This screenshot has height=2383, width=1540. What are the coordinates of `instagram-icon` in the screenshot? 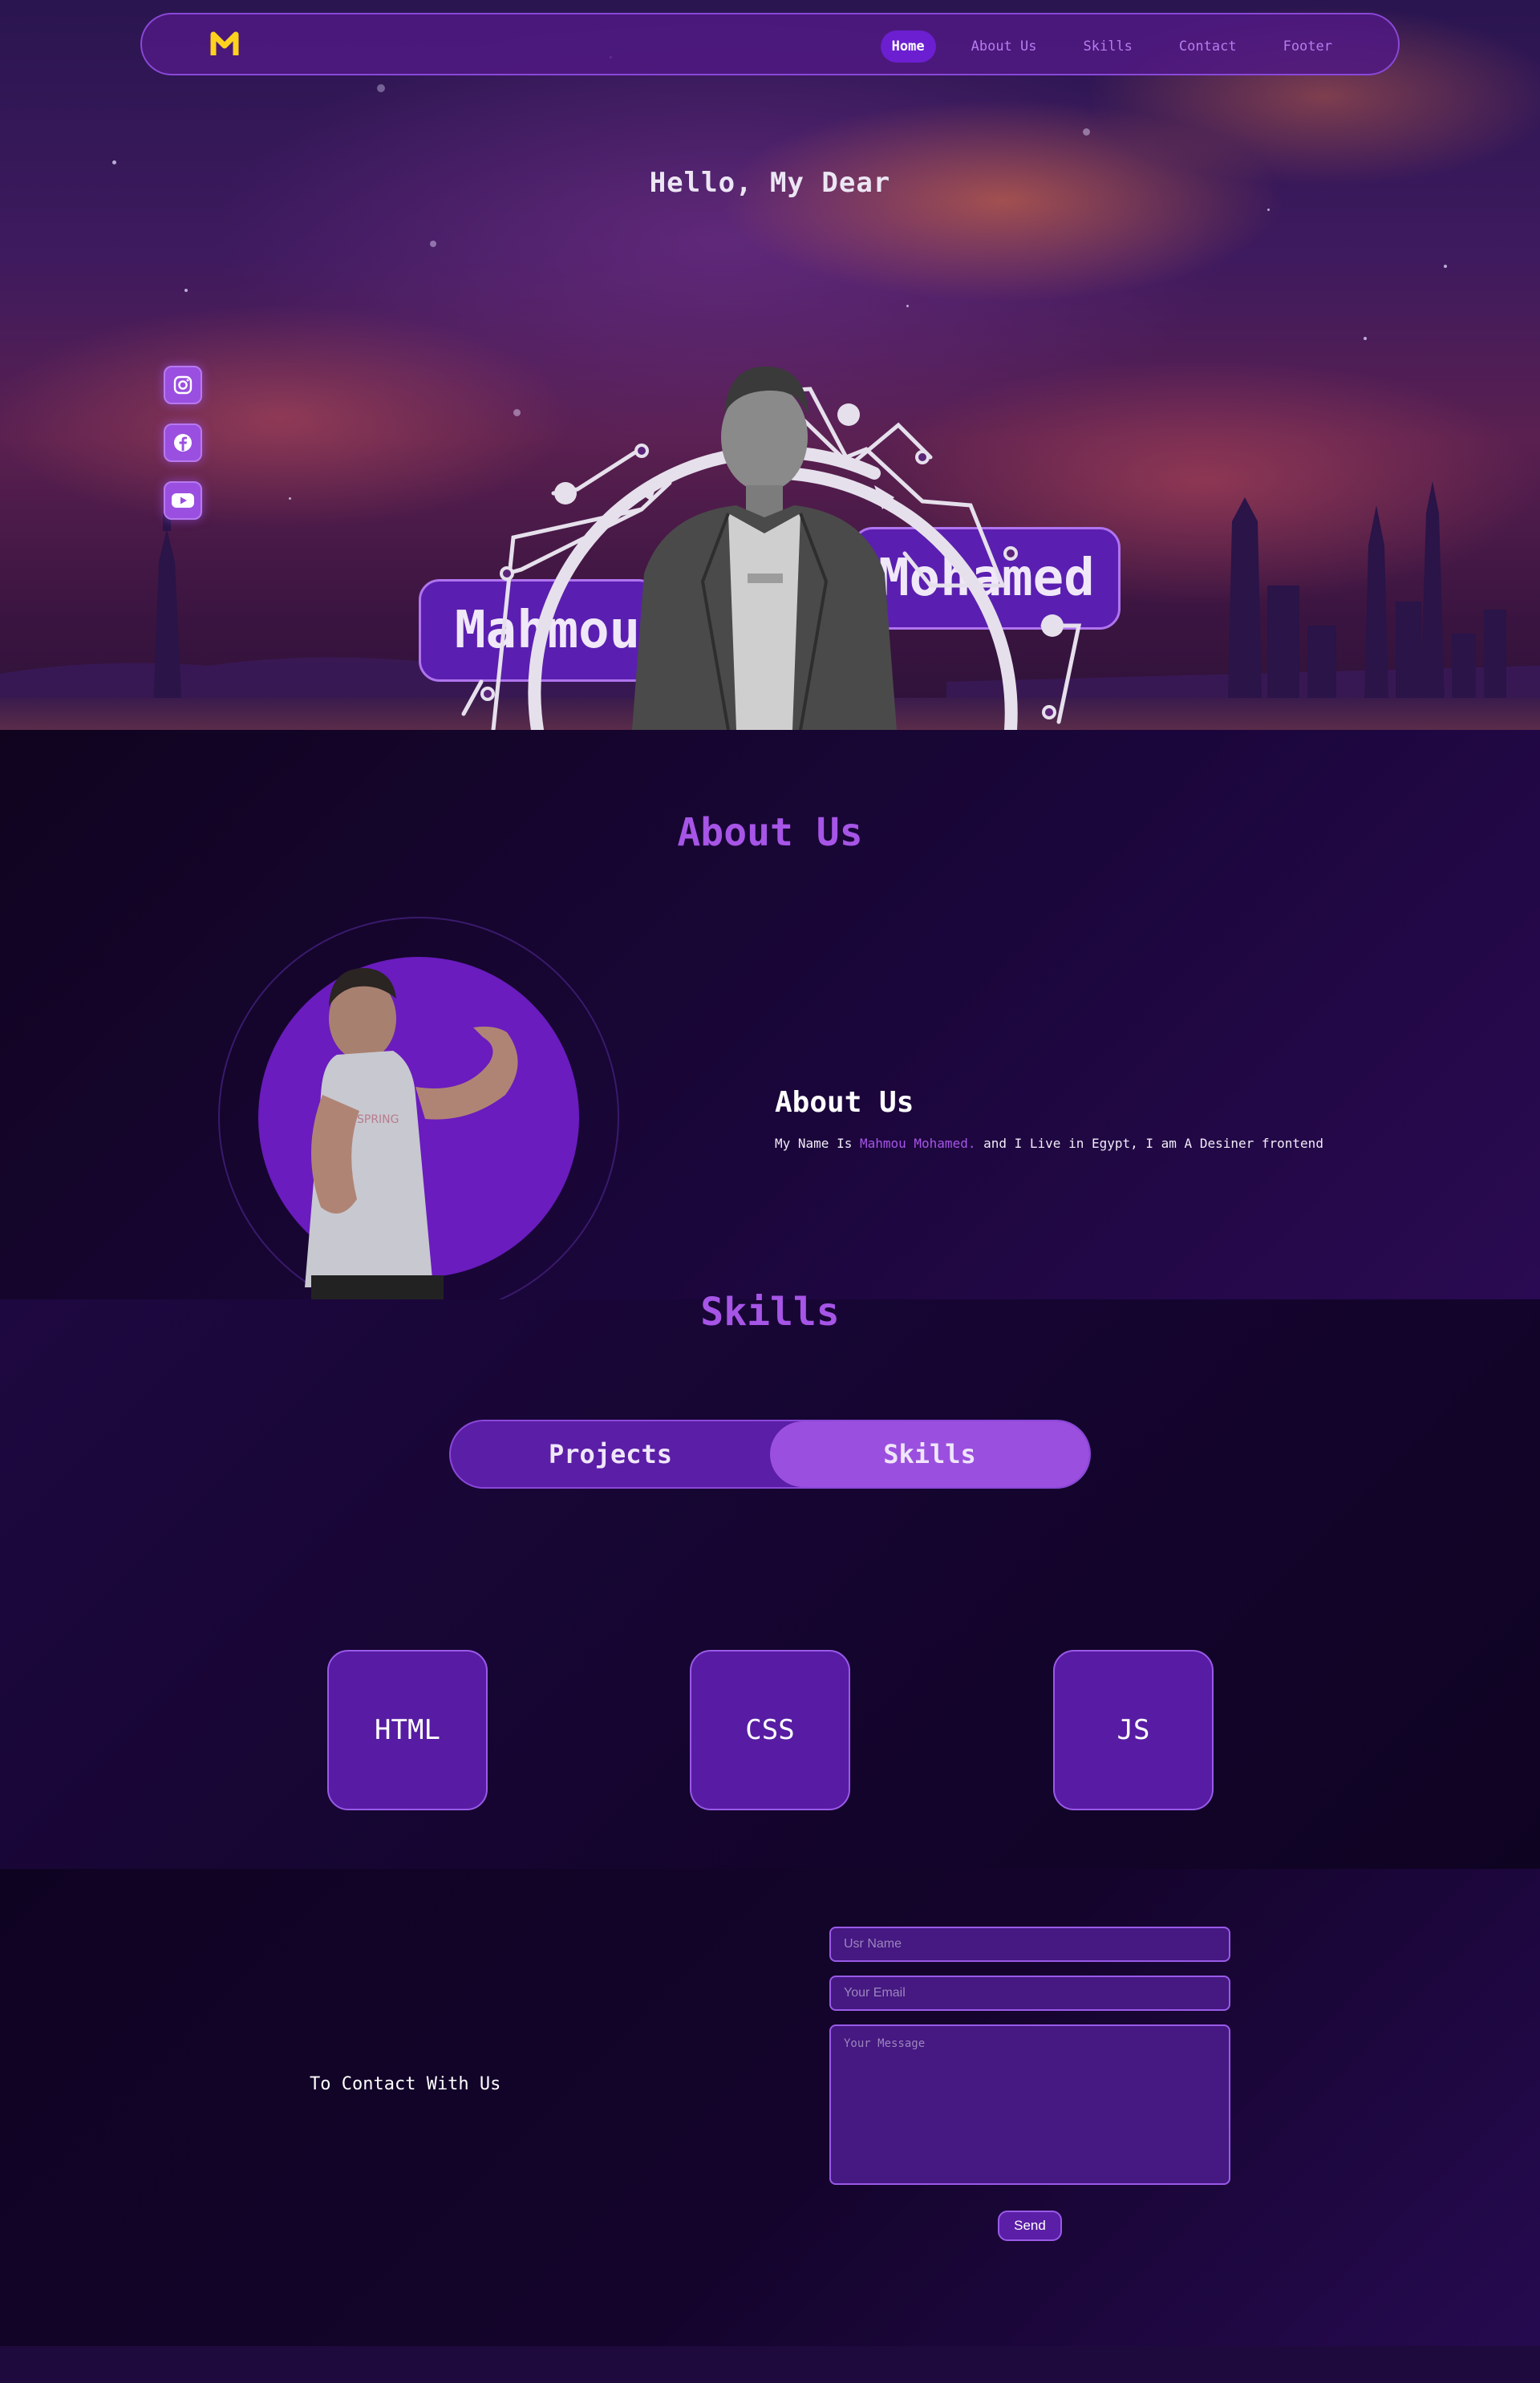 It's located at (182, 385).